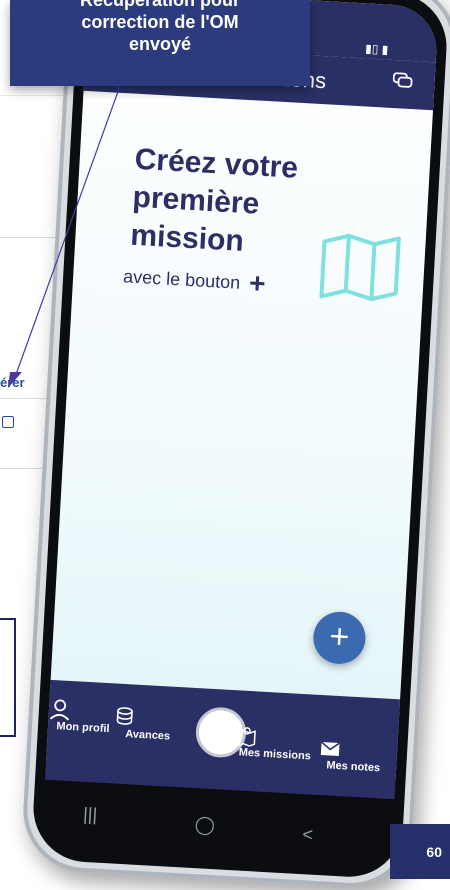 This screenshot has height=890, width=450. What do you see at coordinates (420, 851) in the screenshot?
I see `page-number: 60` at bounding box center [420, 851].